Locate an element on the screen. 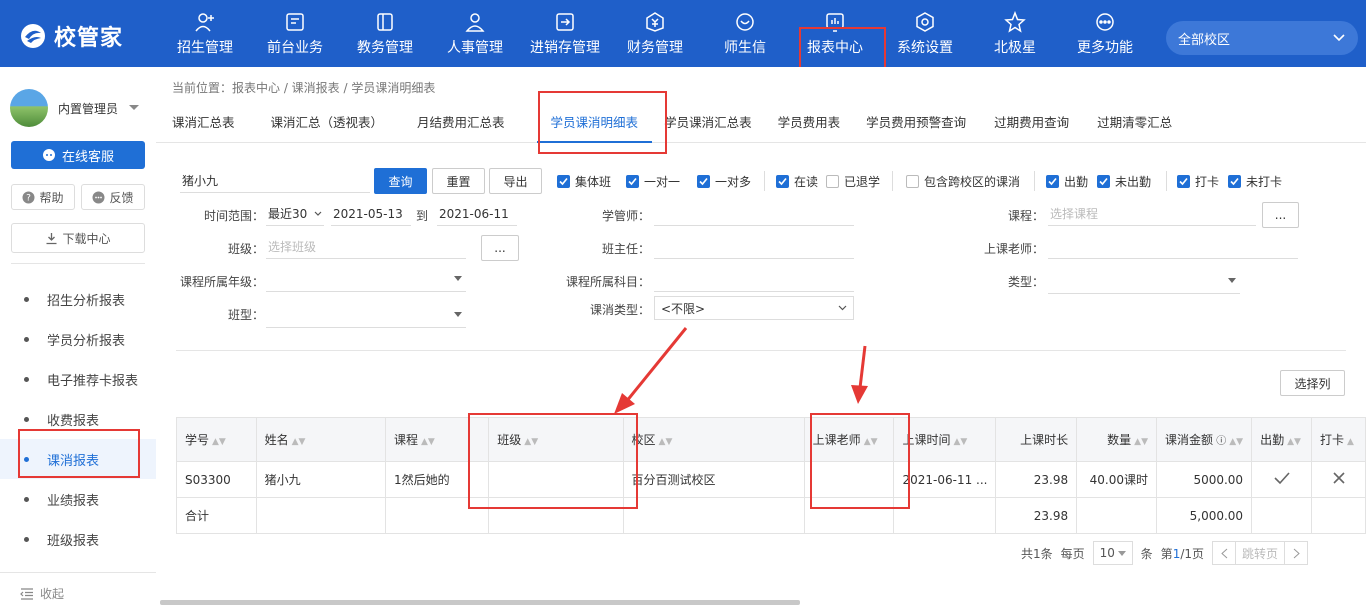 This screenshot has width=1366, height=605. annotation-arrows is located at coordinates (741, 370).